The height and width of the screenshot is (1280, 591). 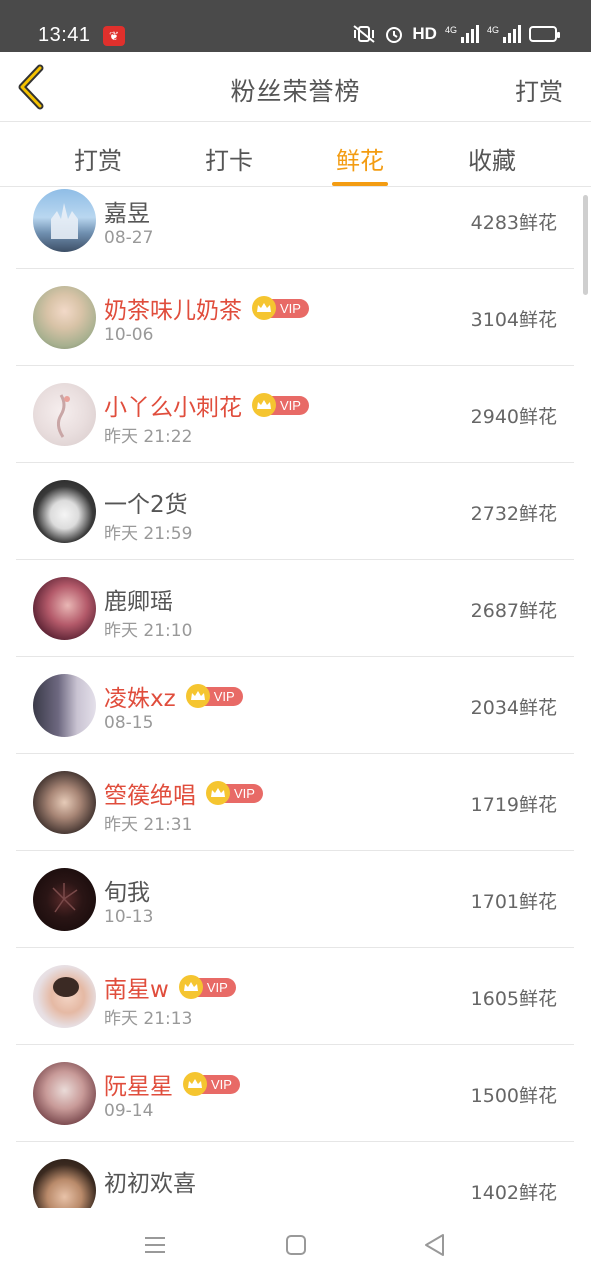 What do you see at coordinates (129, 1111) in the screenshot?
I see `fan-date: 09-14` at bounding box center [129, 1111].